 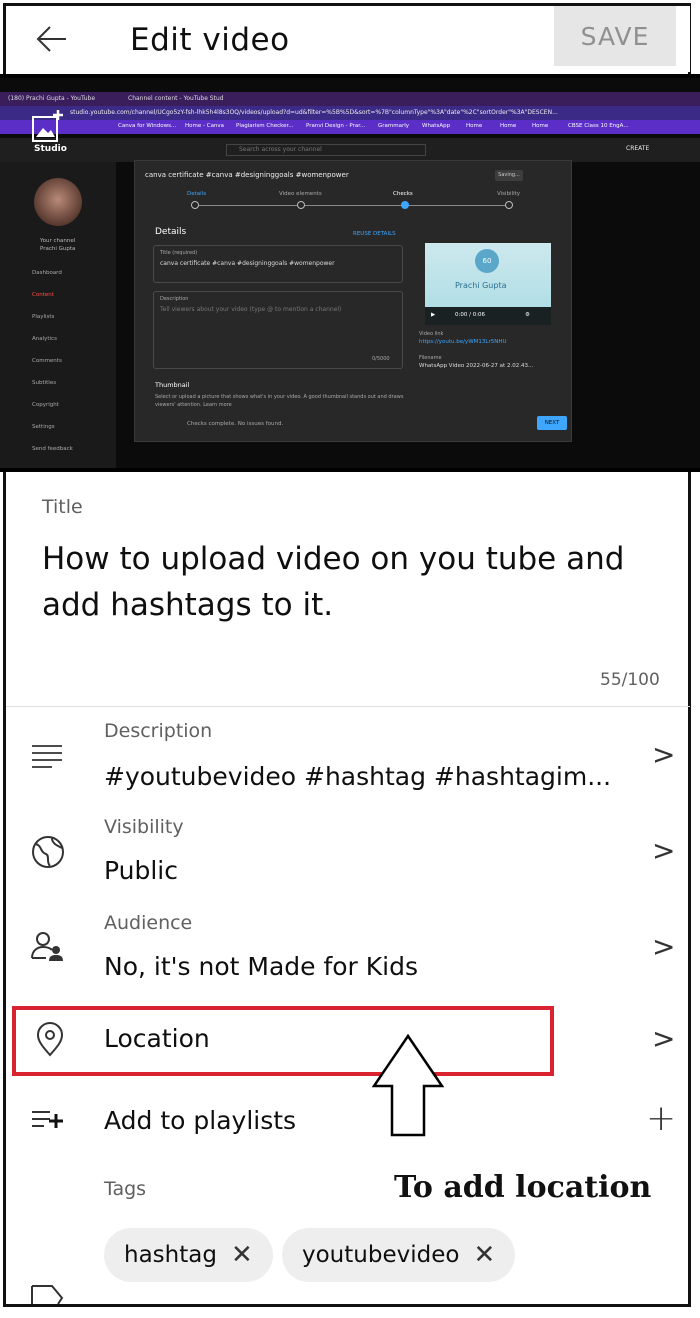 What do you see at coordinates (47, 946) in the screenshot?
I see `people-icon` at bounding box center [47, 946].